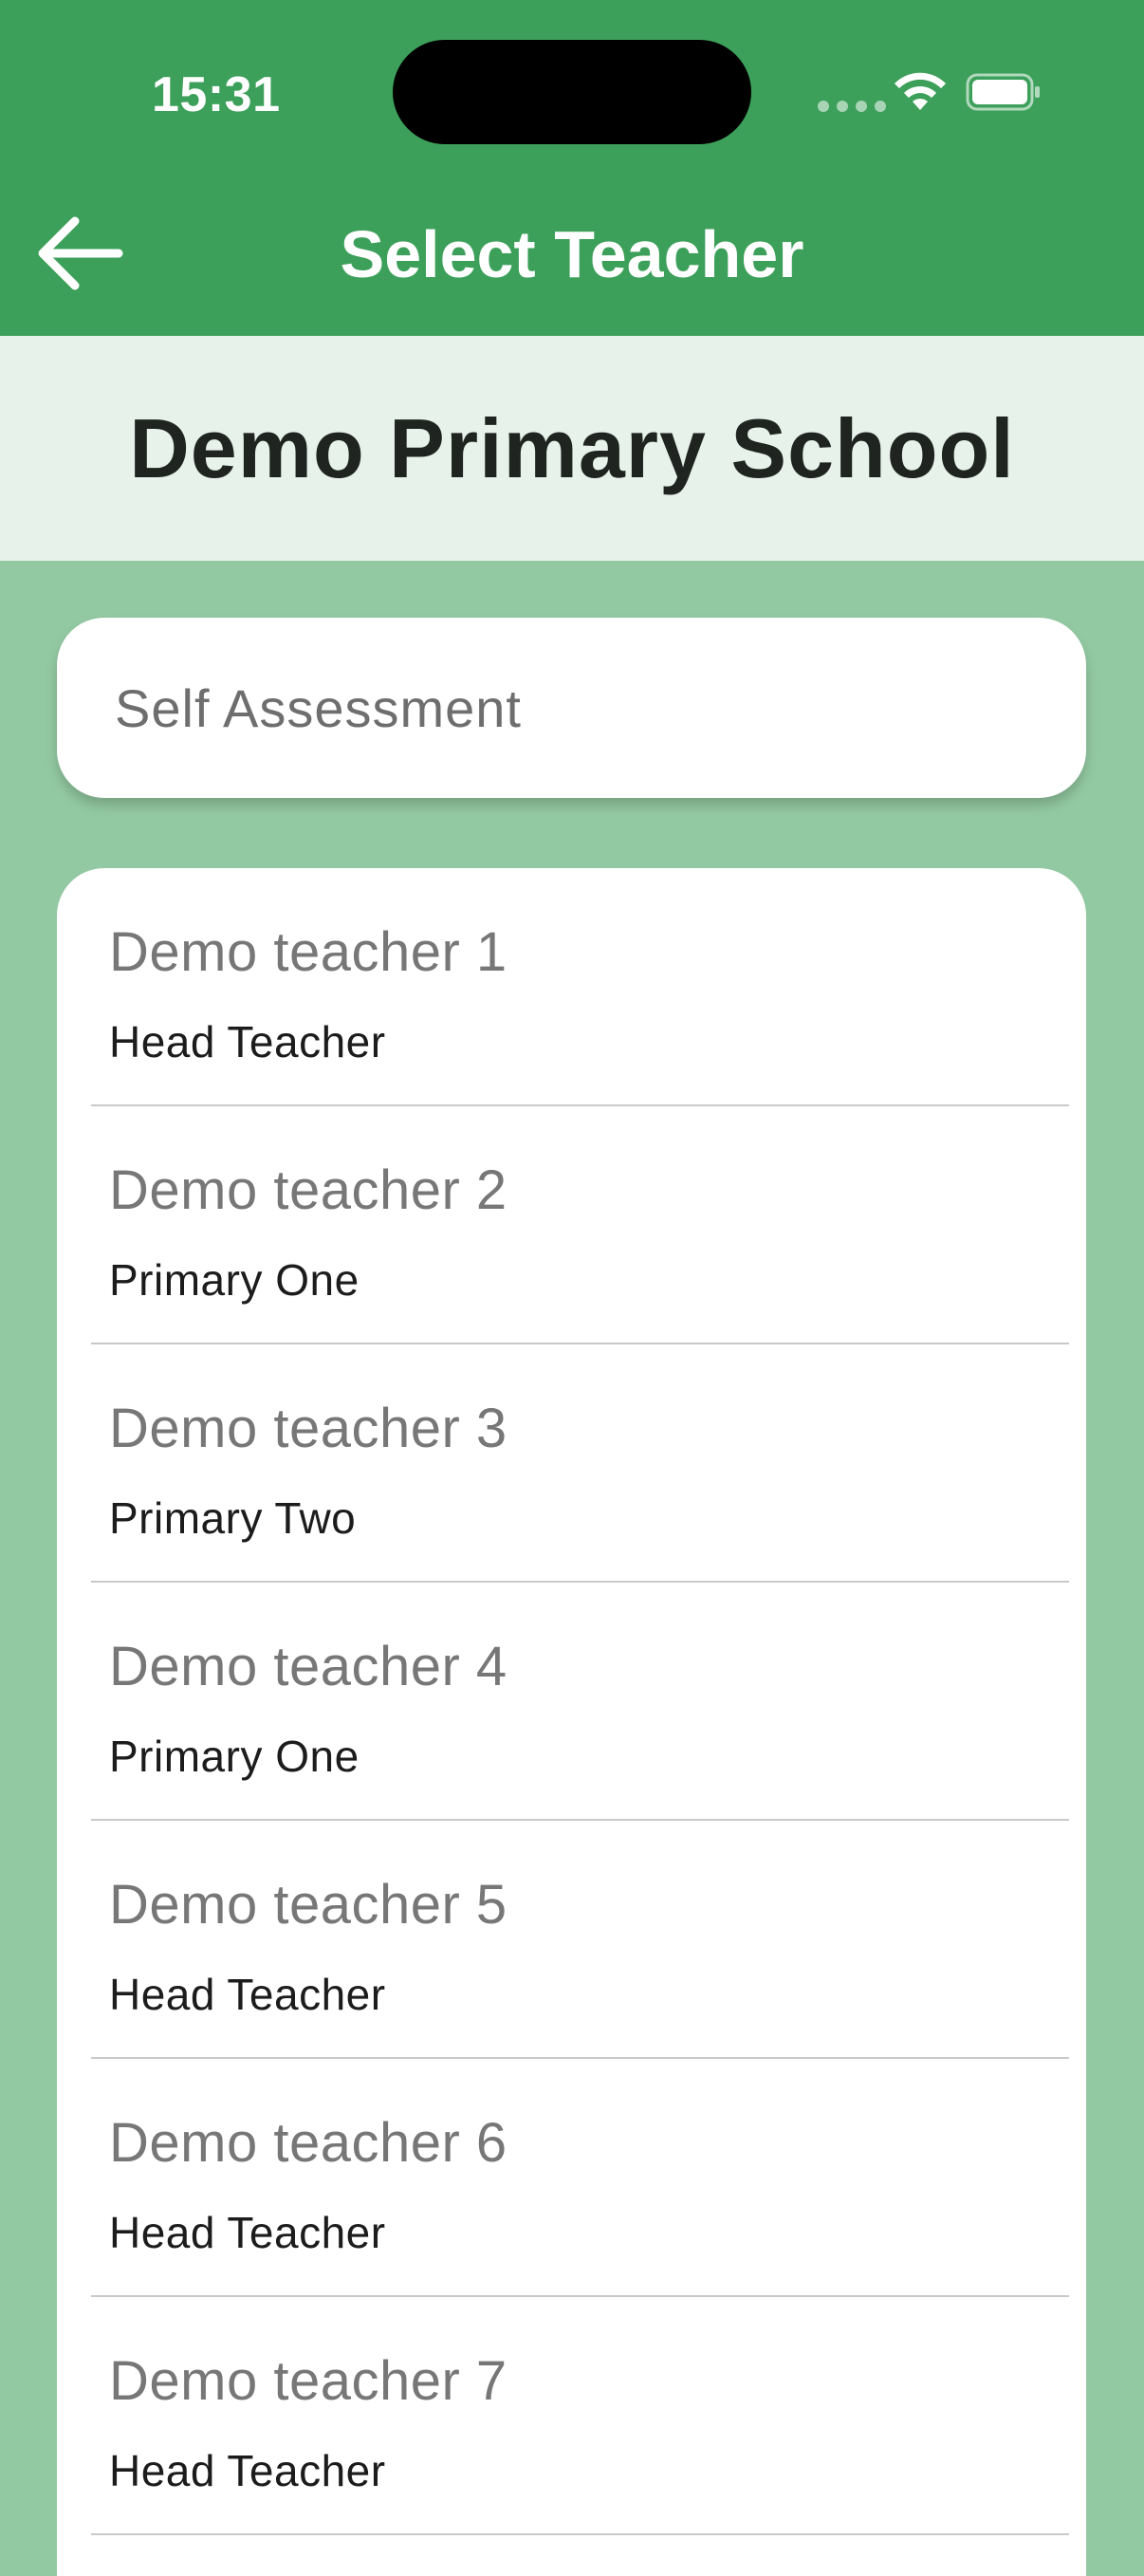 The image size is (1144, 2576). I want to click on school-banner: Demo Primary School, so click(572, 448).